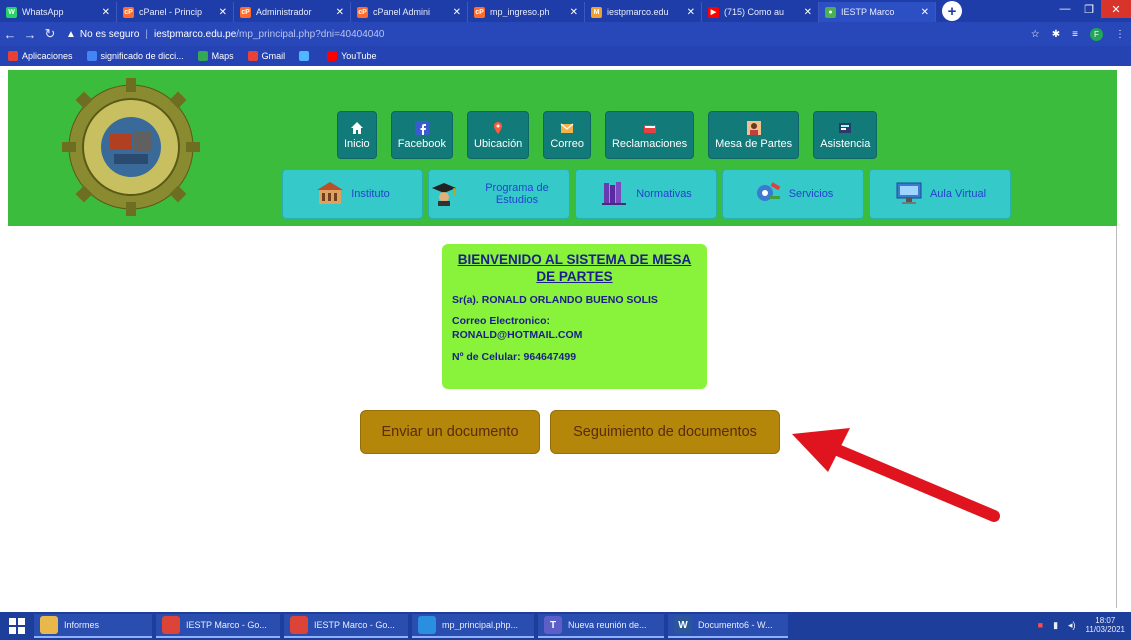 The image size is (1131, 640). I want to click on bookmark-label: Gmail, so click(273, 56).